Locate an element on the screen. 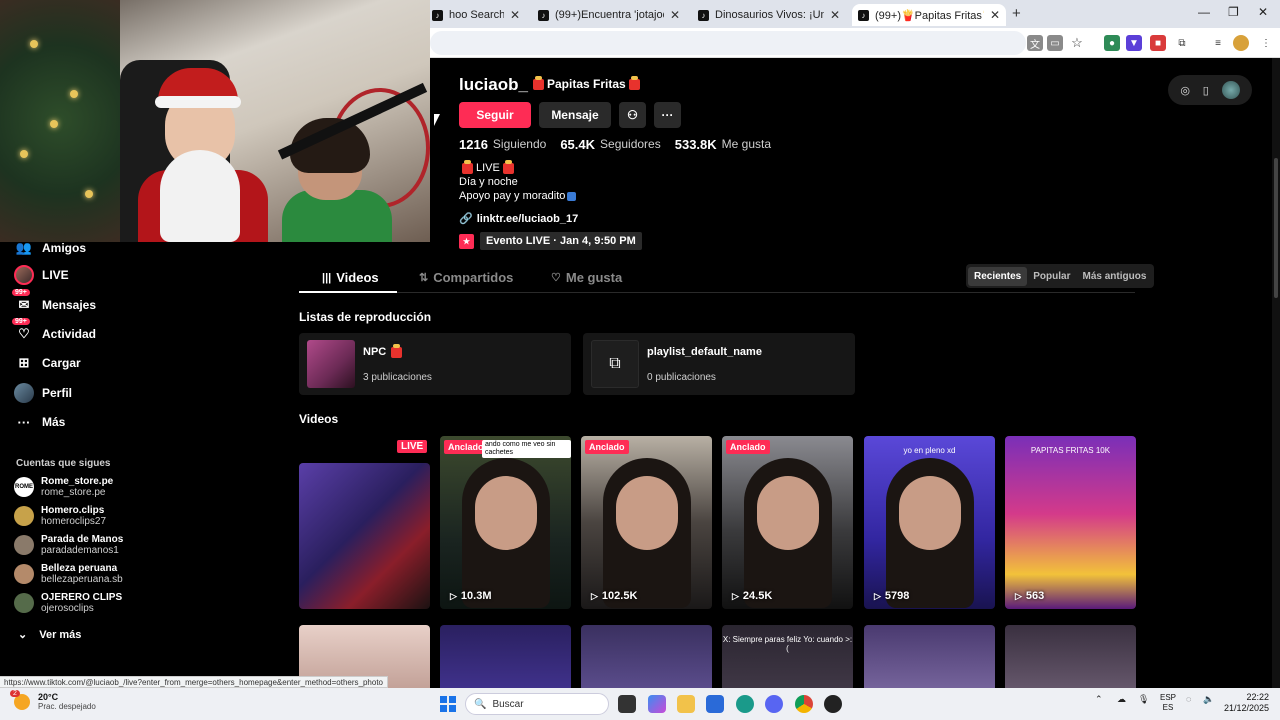  followed-account: ROME Rome_store.pe rome_store.pe is located at coordinates (63, 487).